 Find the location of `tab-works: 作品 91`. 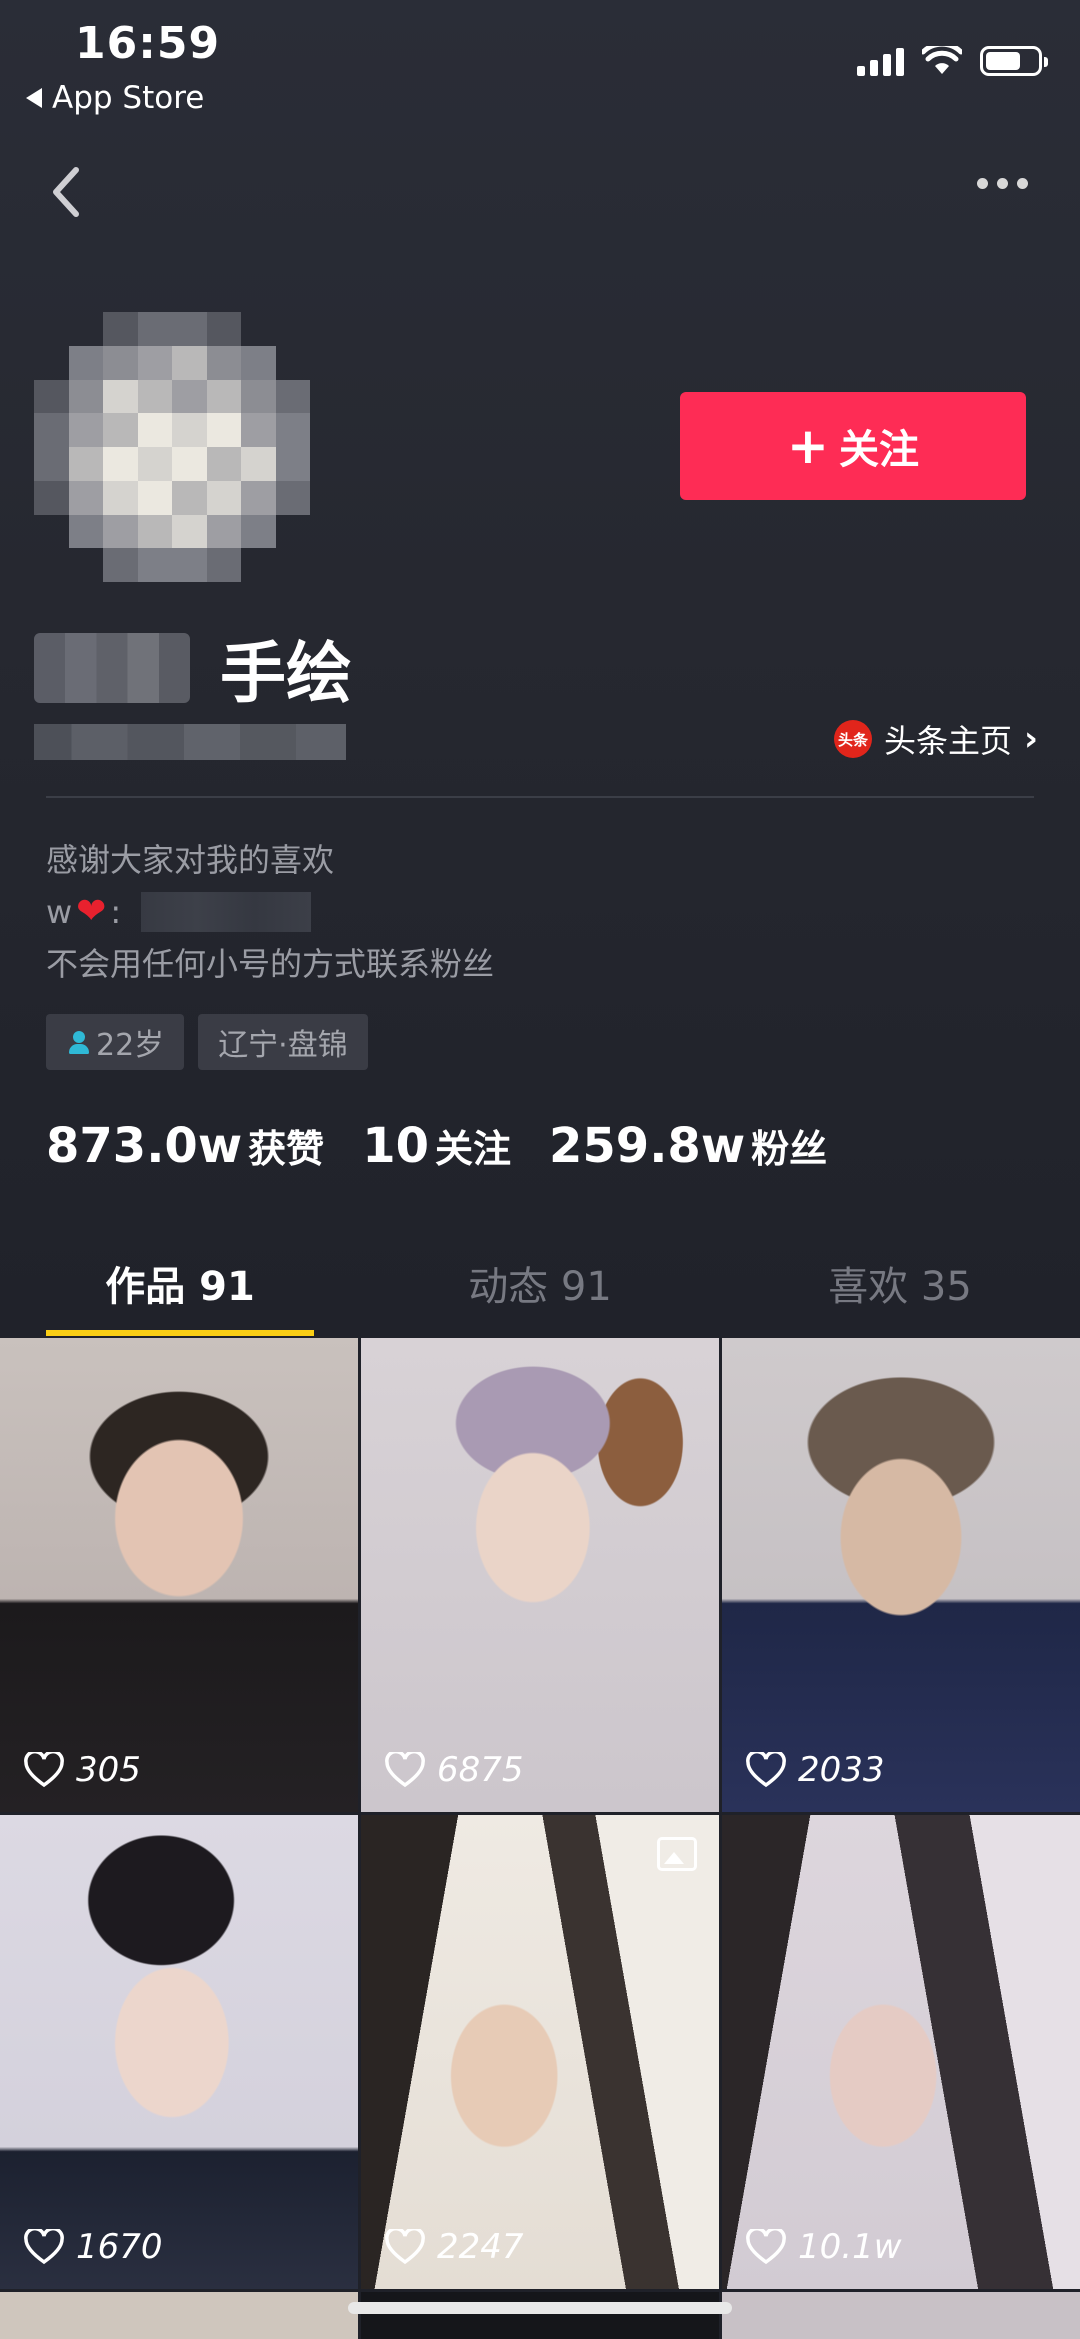

tab-works: 作品 91 is located at coordinates (180, 1288).